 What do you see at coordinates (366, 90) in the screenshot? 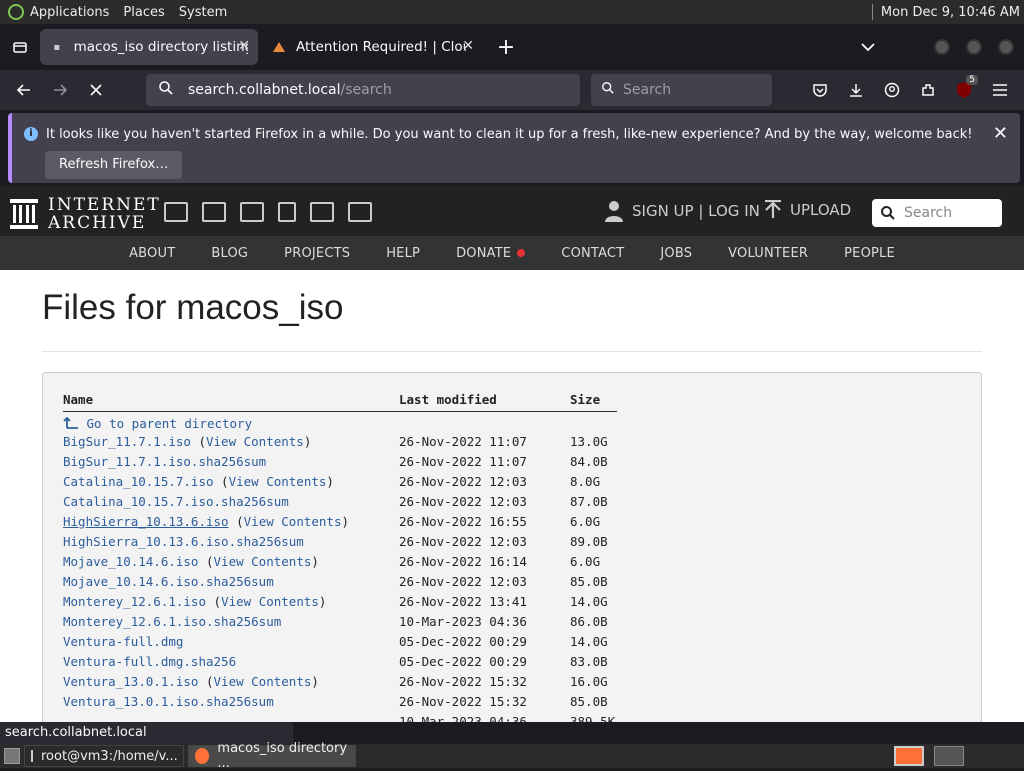
I see `url-path: /search` at bounding box center [366, 90].